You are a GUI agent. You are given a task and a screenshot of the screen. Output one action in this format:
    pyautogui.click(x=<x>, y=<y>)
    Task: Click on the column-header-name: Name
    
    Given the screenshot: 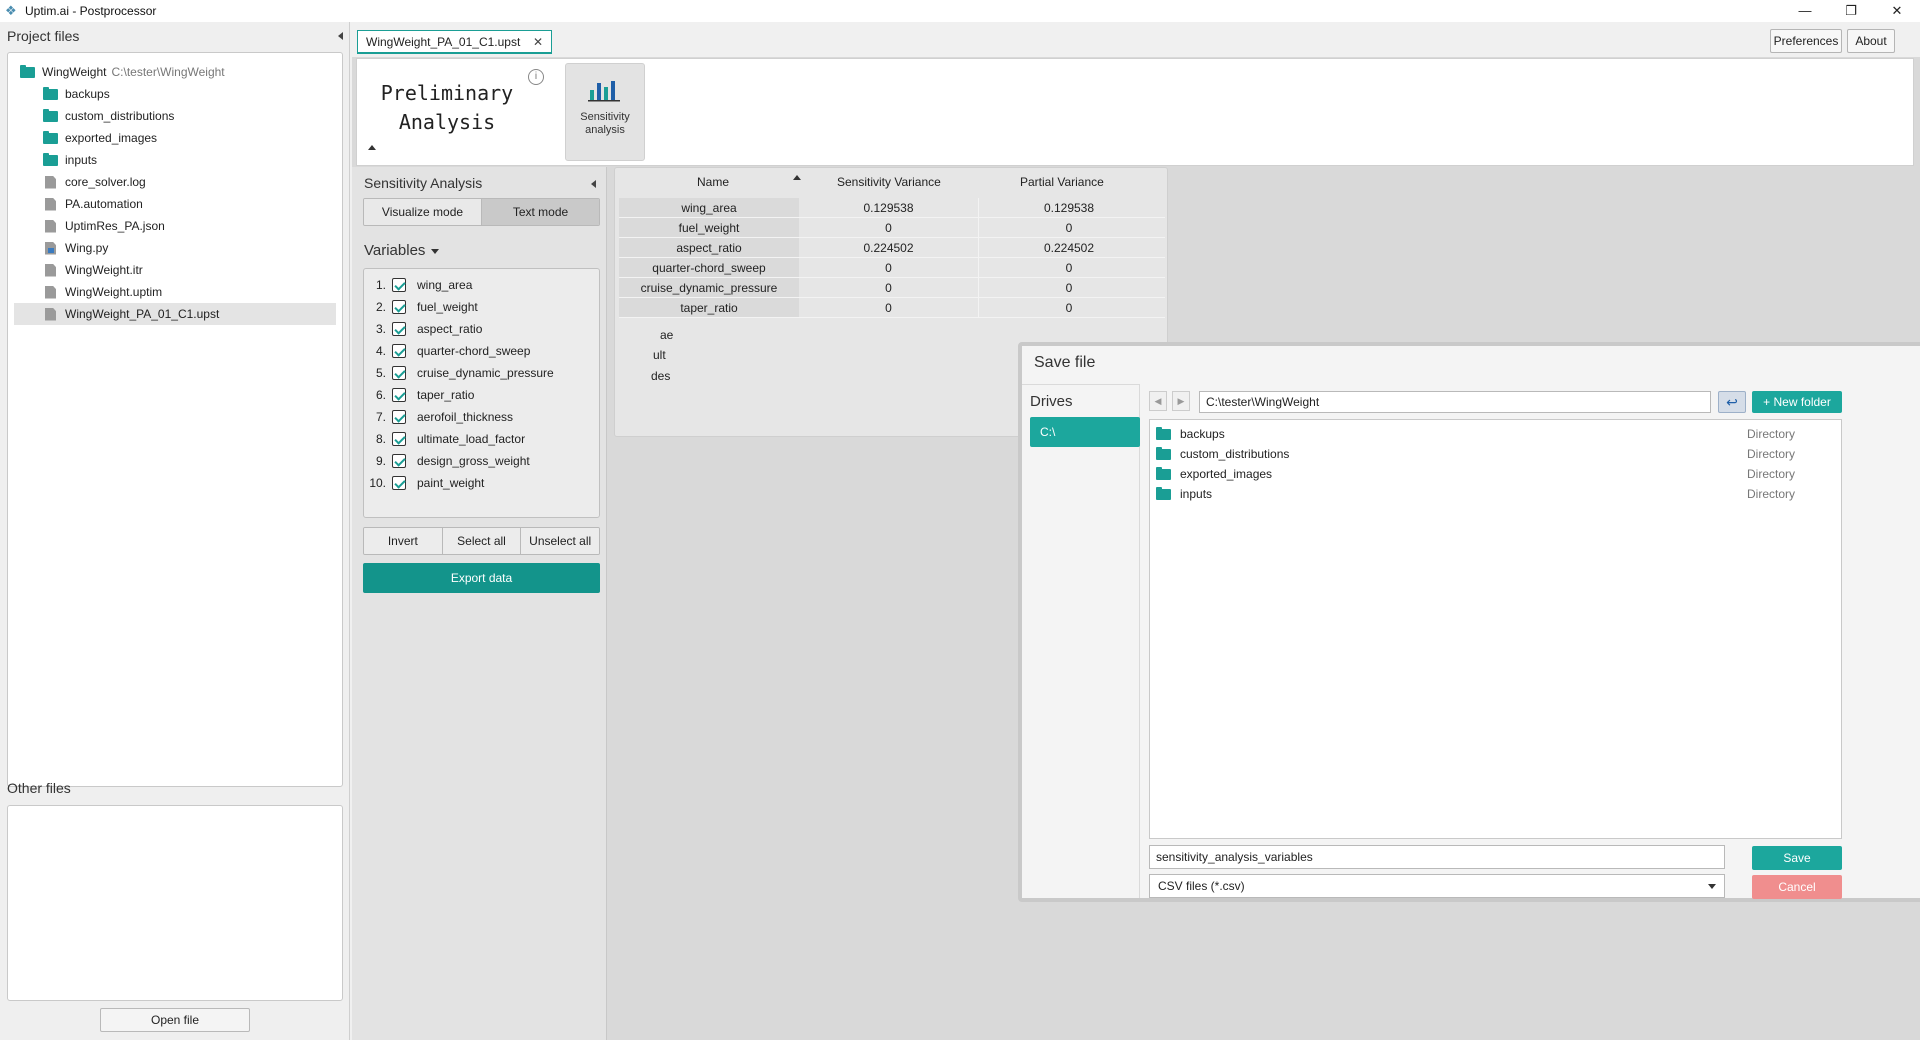 What is the action you would take?
    pyautogui.click(x=713, y=182)
    